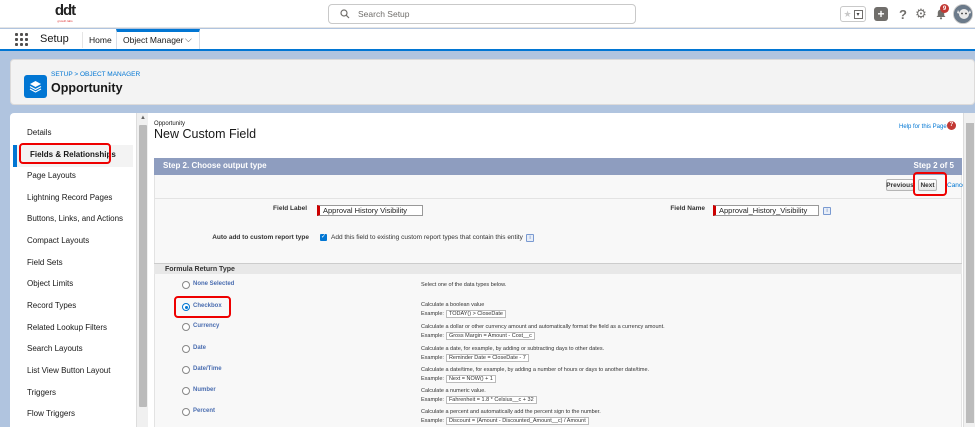  Describe the element at coordinates (143, 266) in the screenshot. I see `sidebar-scrollbar-thumb` at that location.